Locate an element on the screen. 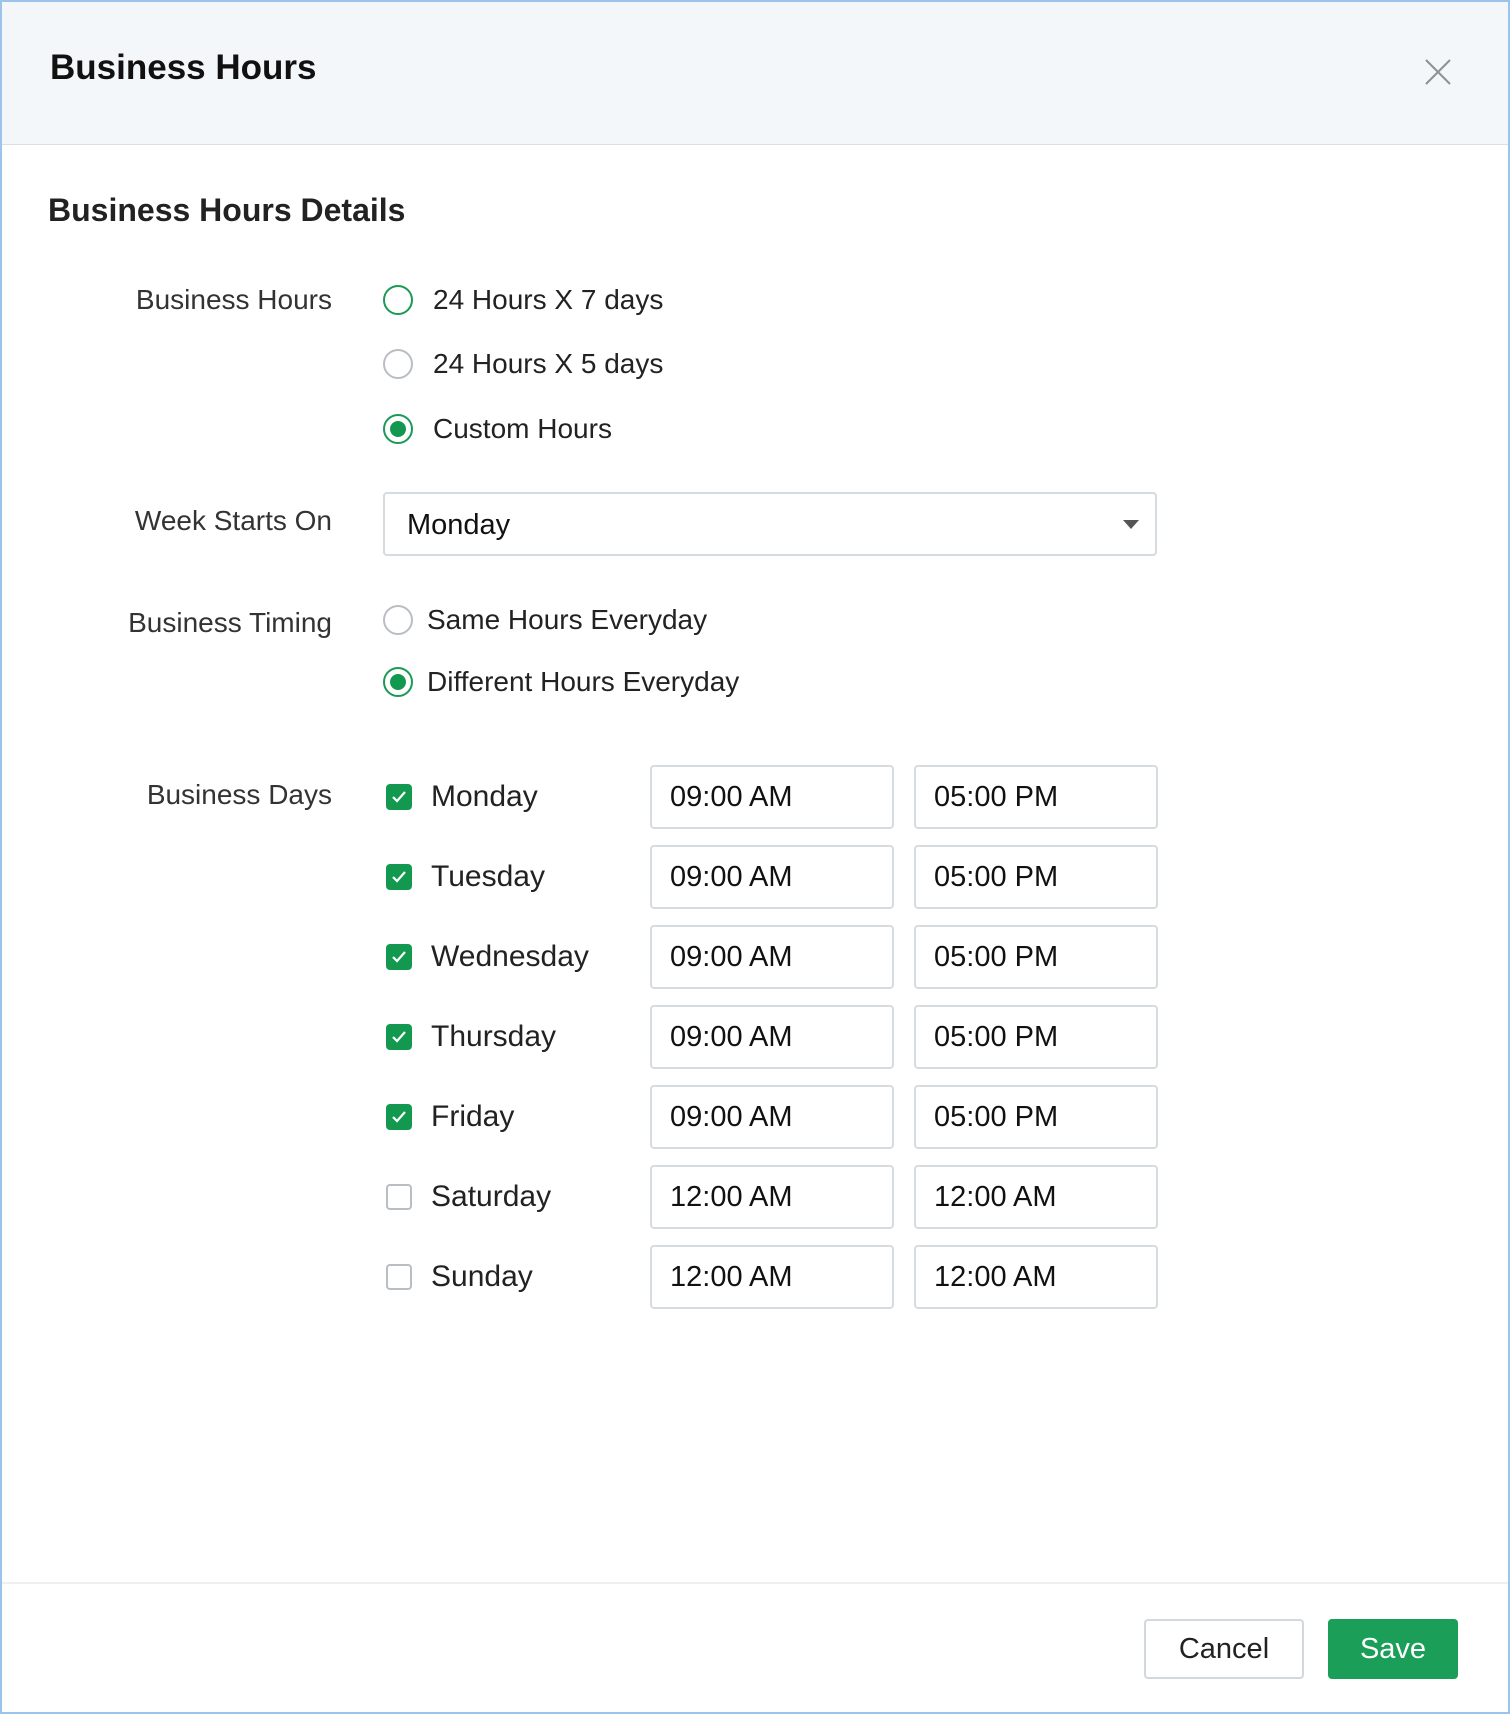 The width and height of the screenshot is (1510, 1714). day-label: Thursday is located at coordinates (494, 1036).